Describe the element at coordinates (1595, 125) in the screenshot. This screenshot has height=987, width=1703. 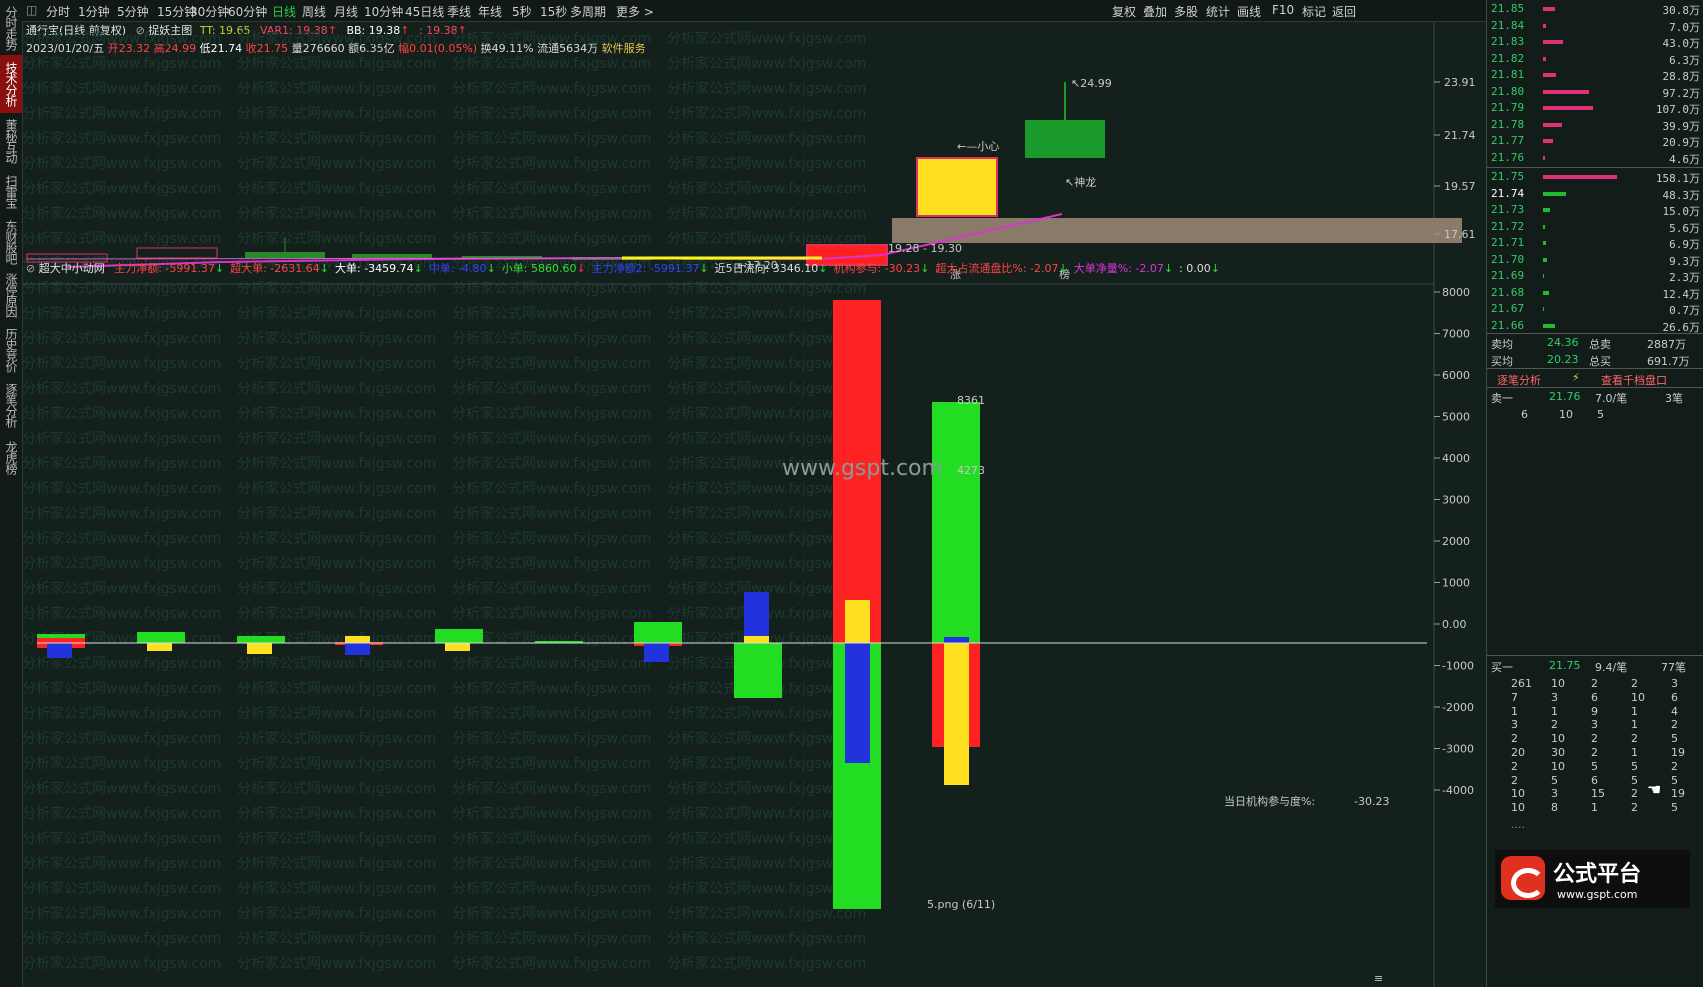
I see `ask-row: 21.78 39.9万` at that location.